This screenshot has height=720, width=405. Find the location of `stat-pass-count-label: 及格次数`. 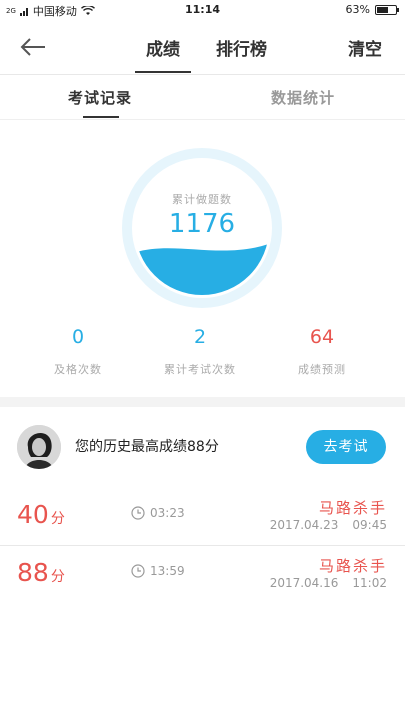

stat-pass-count-label: 及格次数 is located at coordinates (78, 369).